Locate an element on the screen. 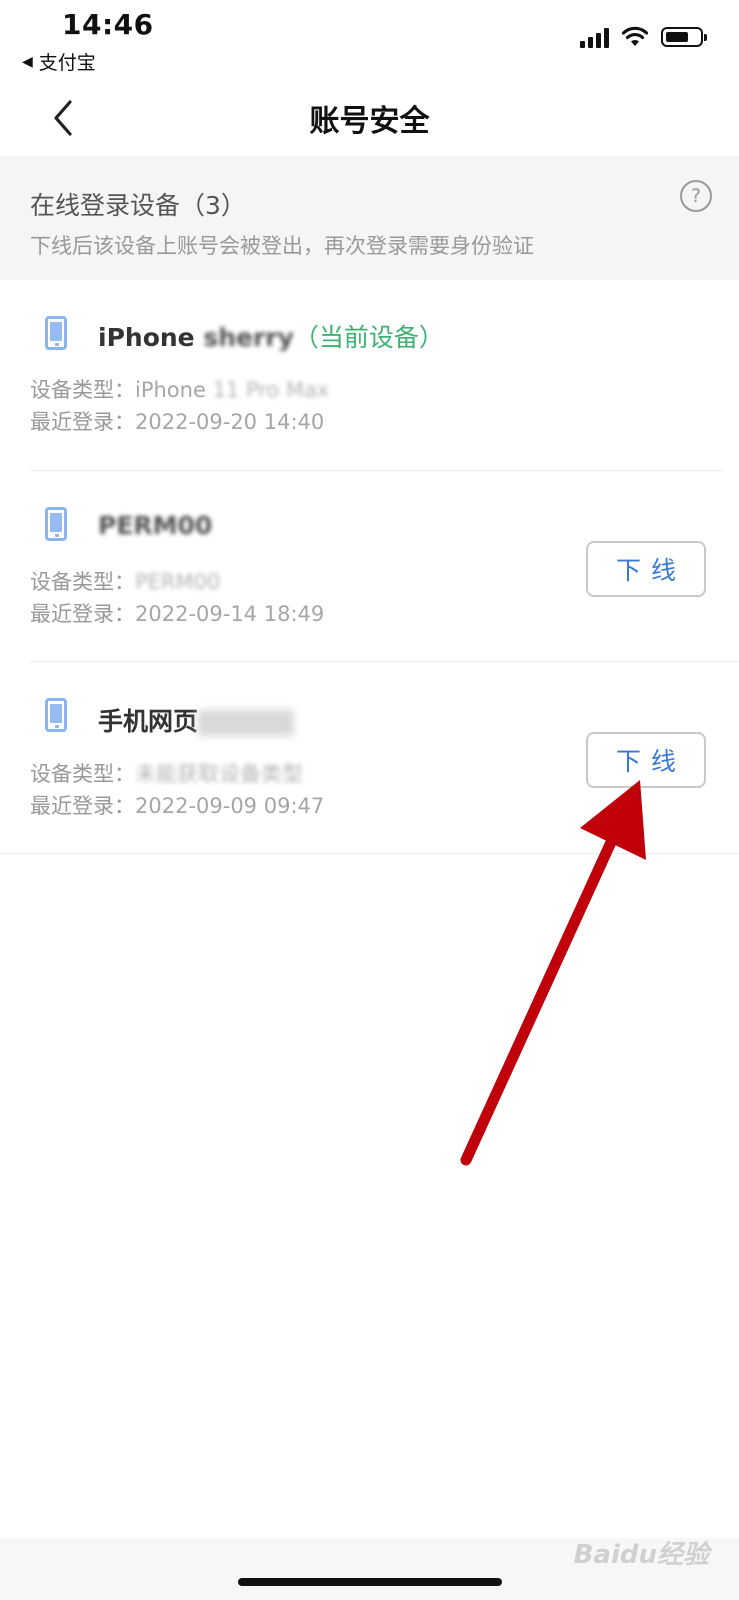  online-devices-subtitle: 下线后该设备上账号会被登出，再次登录需要身份验证 is located at coordinates (282, 246).